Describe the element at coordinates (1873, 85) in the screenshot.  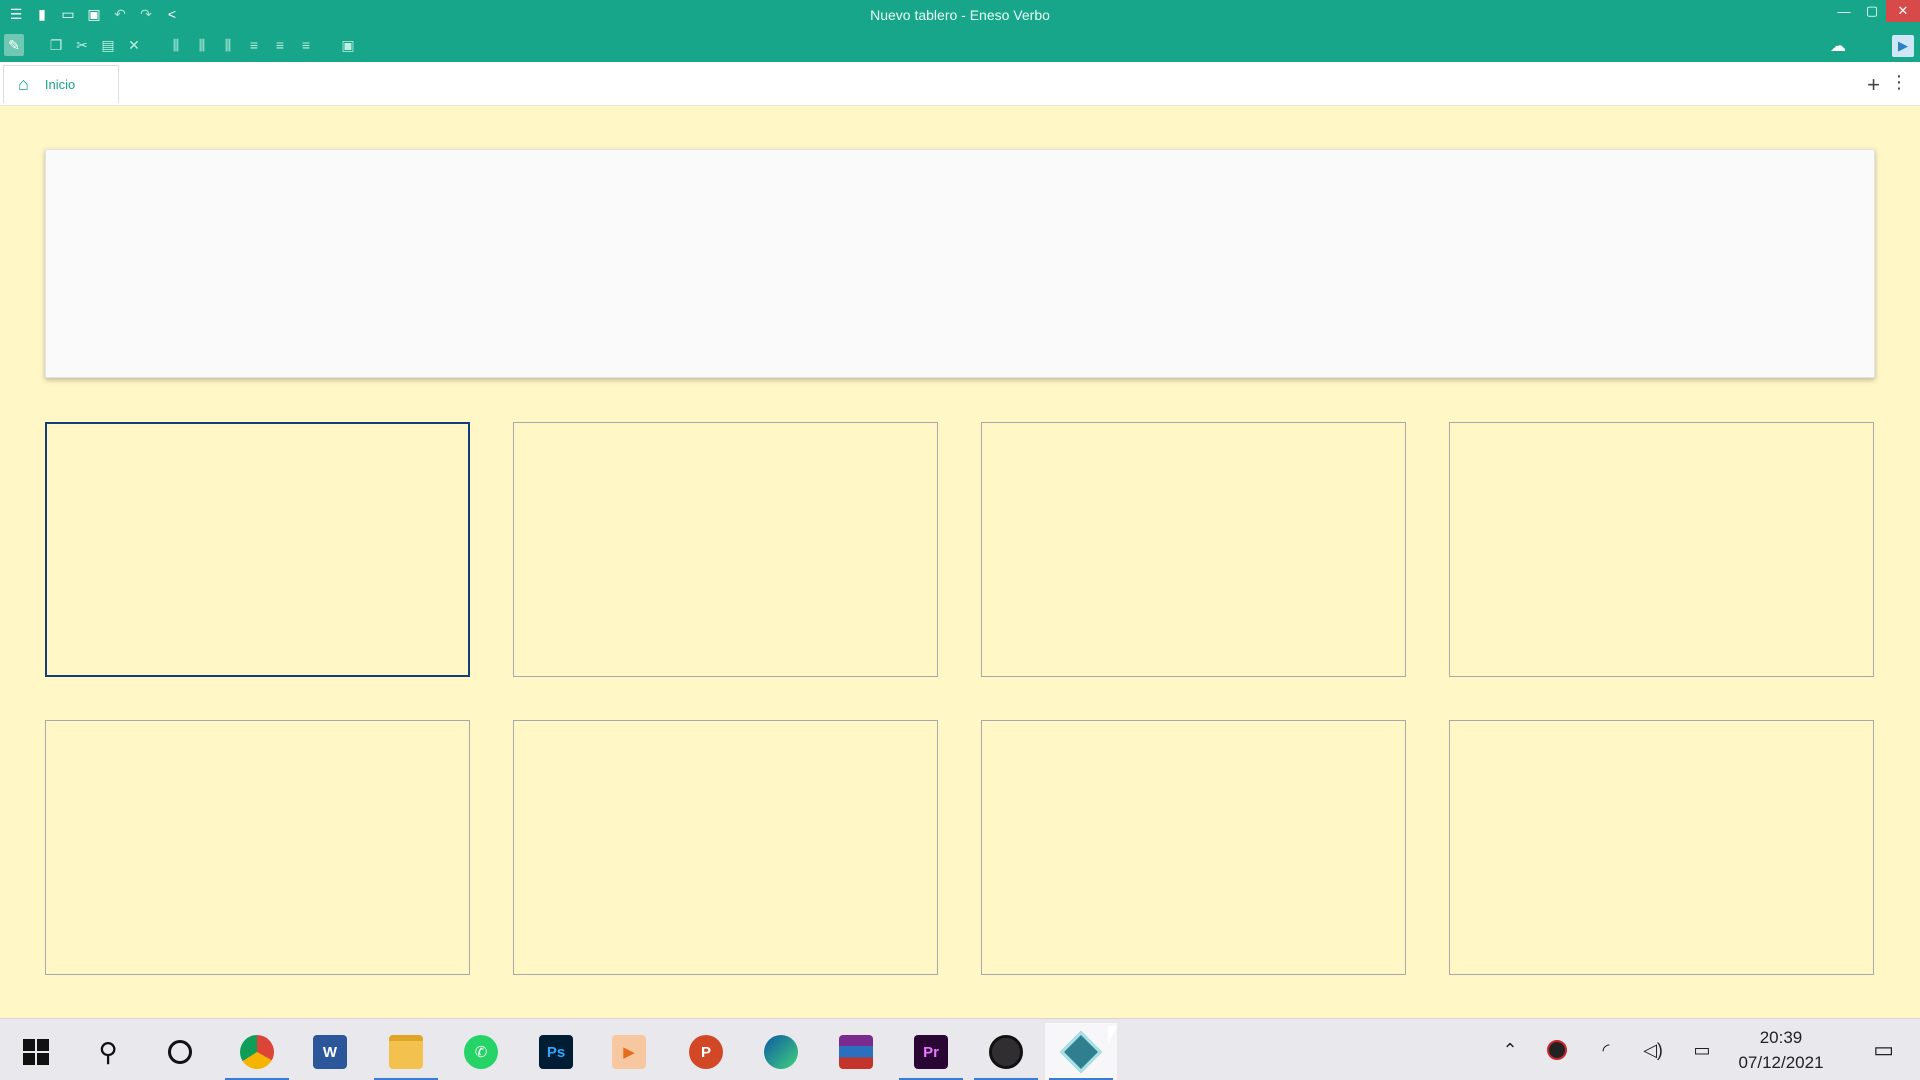
I see `add-tab-button: +` at that location.